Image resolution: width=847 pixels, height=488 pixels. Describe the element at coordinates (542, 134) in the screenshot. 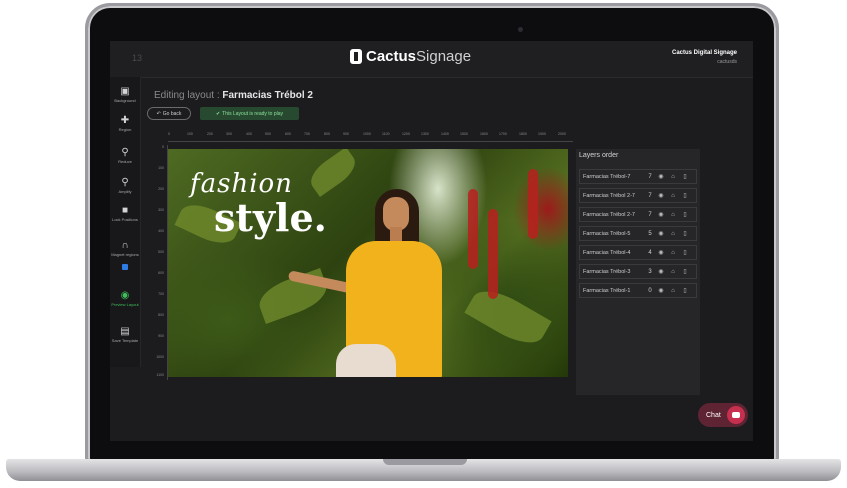

I see `ruler-tick: 1900` at that location.